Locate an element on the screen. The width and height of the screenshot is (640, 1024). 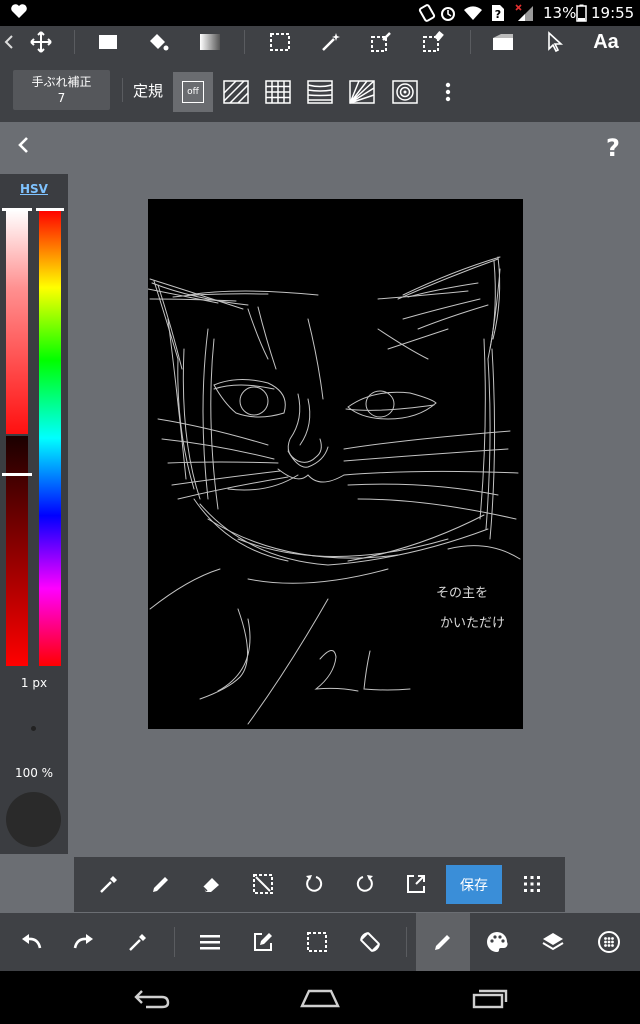
color-mode-link: HSV is located at coordinates (34, 189).